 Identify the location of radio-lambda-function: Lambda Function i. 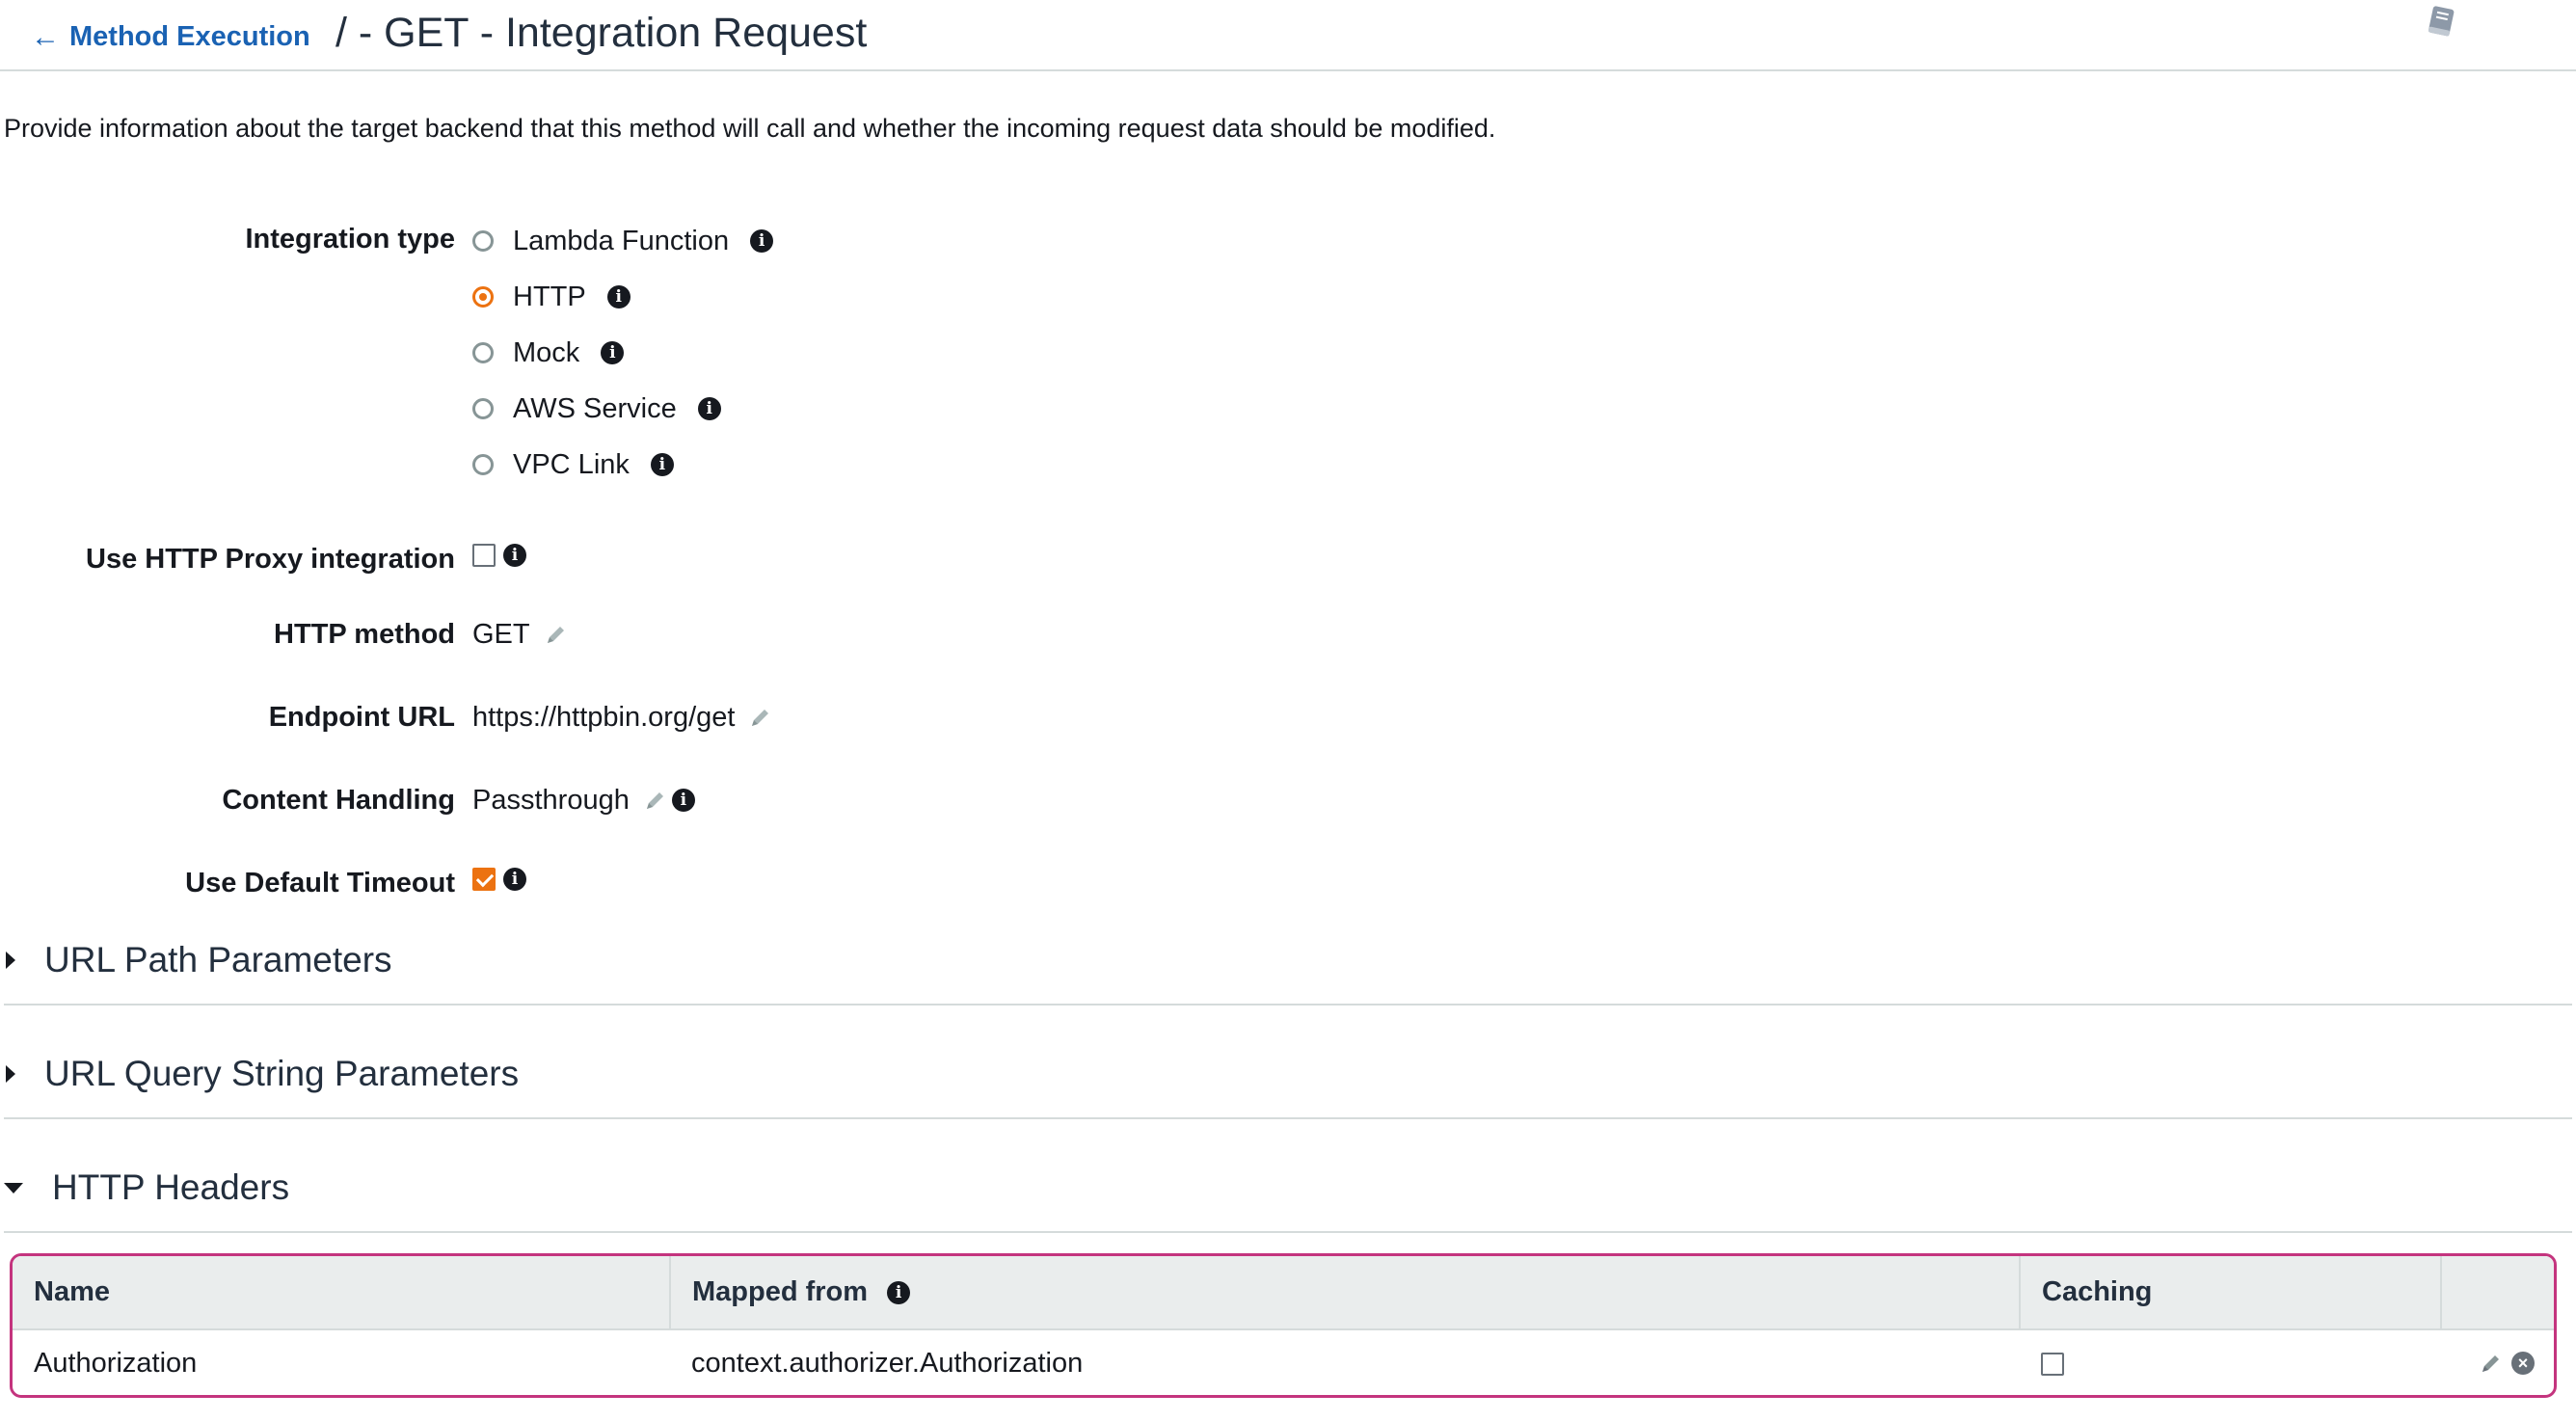
(623, 241).